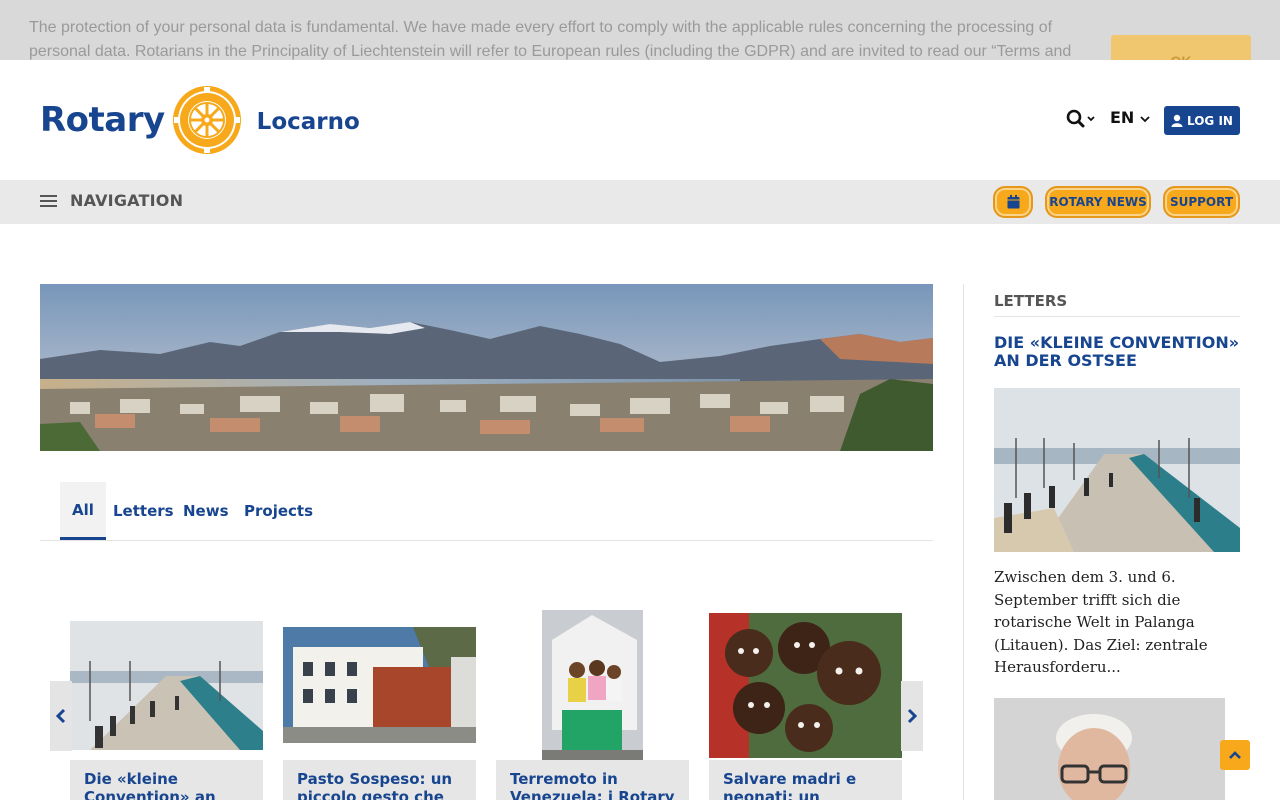  Describe the element at coordinates (1117, 470) in the screenshot. I see `sidebar-article-image` at that location.